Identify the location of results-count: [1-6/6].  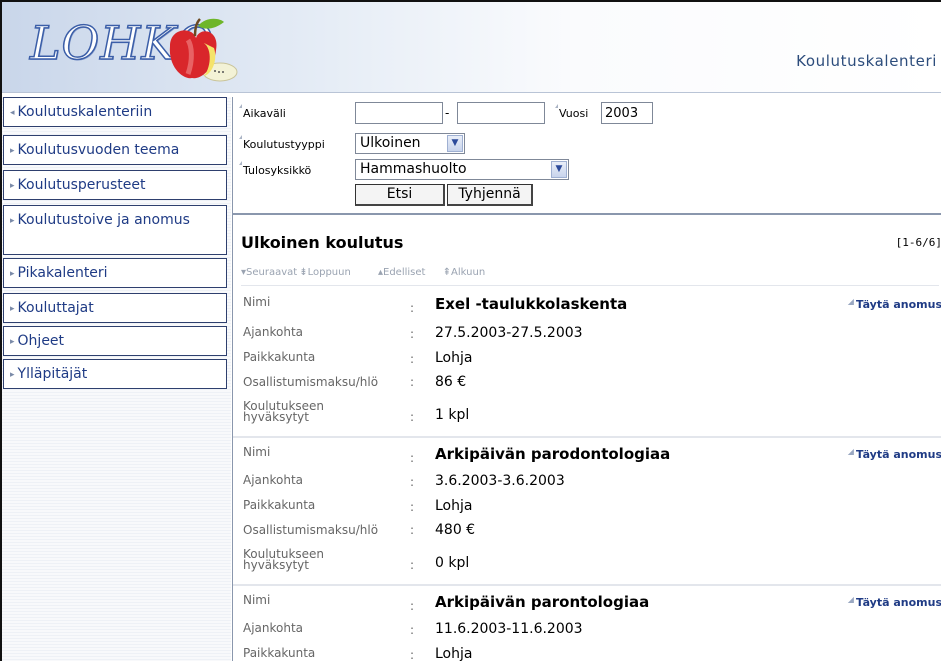
(918, 242).